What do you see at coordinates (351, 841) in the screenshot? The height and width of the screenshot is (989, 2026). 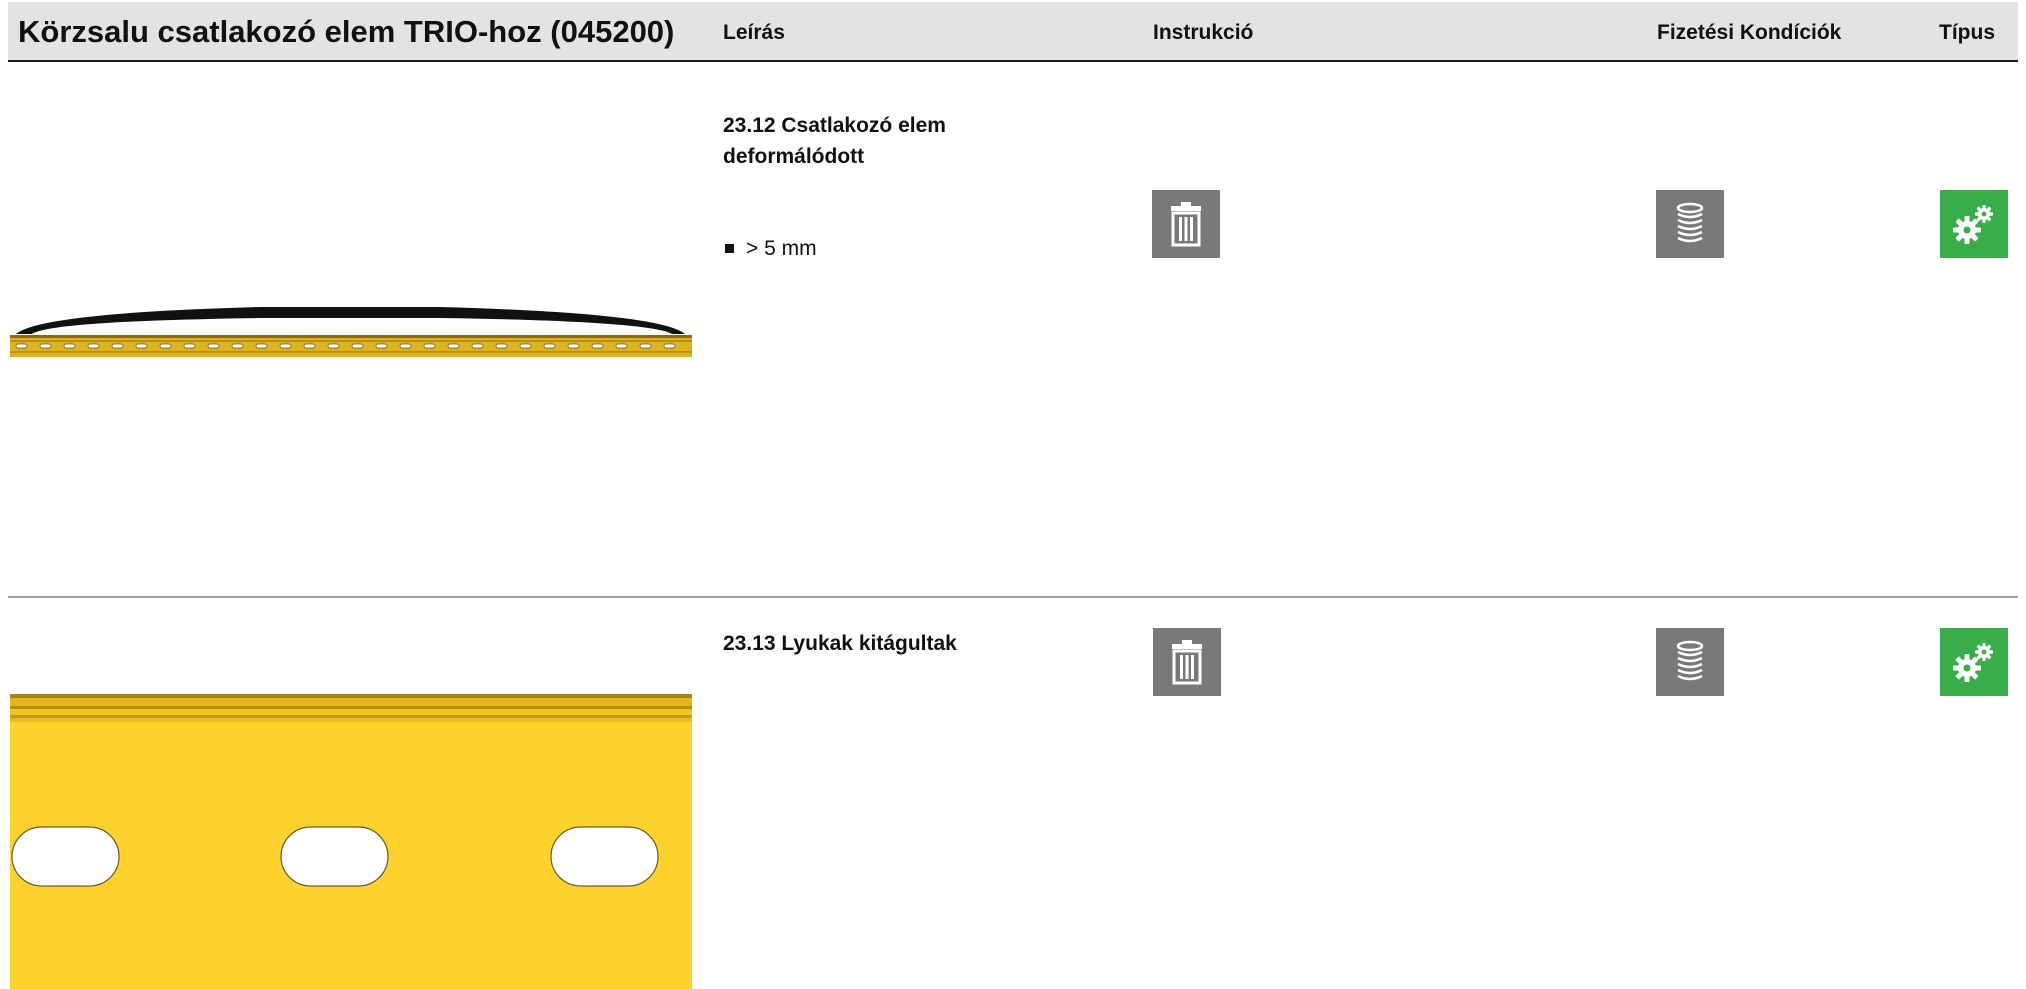 I see `enlarged-holes-image` at bounding box center [351, 841].